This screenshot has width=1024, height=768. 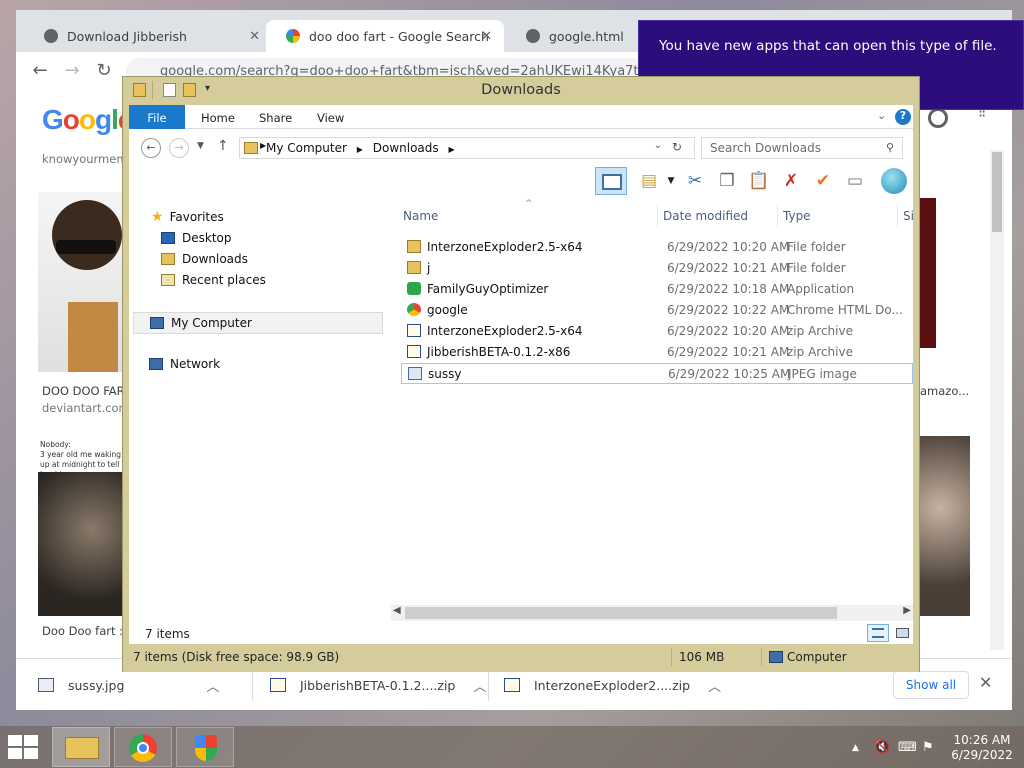 What do you see at coordinates (445, 374) in the screenshot?
I see `file-name: sussy` at bounding box center [445, 374].